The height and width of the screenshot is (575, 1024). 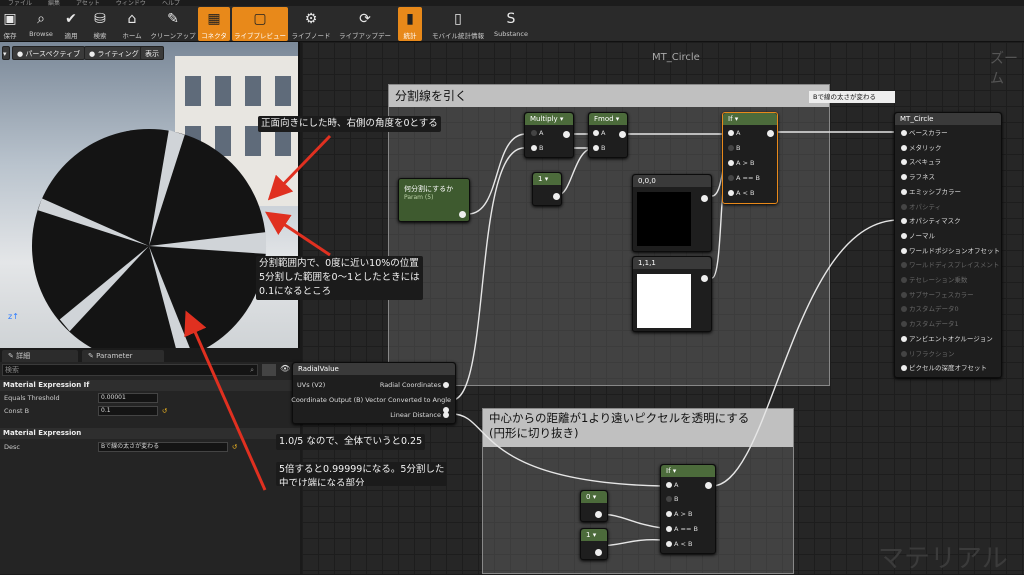 What do you see at coordinates (351, 442) in the screenshot?
I see `annotation-note-3: 1.0/5 なので、全体でいうと0.25` at bounding box center [351, 442].